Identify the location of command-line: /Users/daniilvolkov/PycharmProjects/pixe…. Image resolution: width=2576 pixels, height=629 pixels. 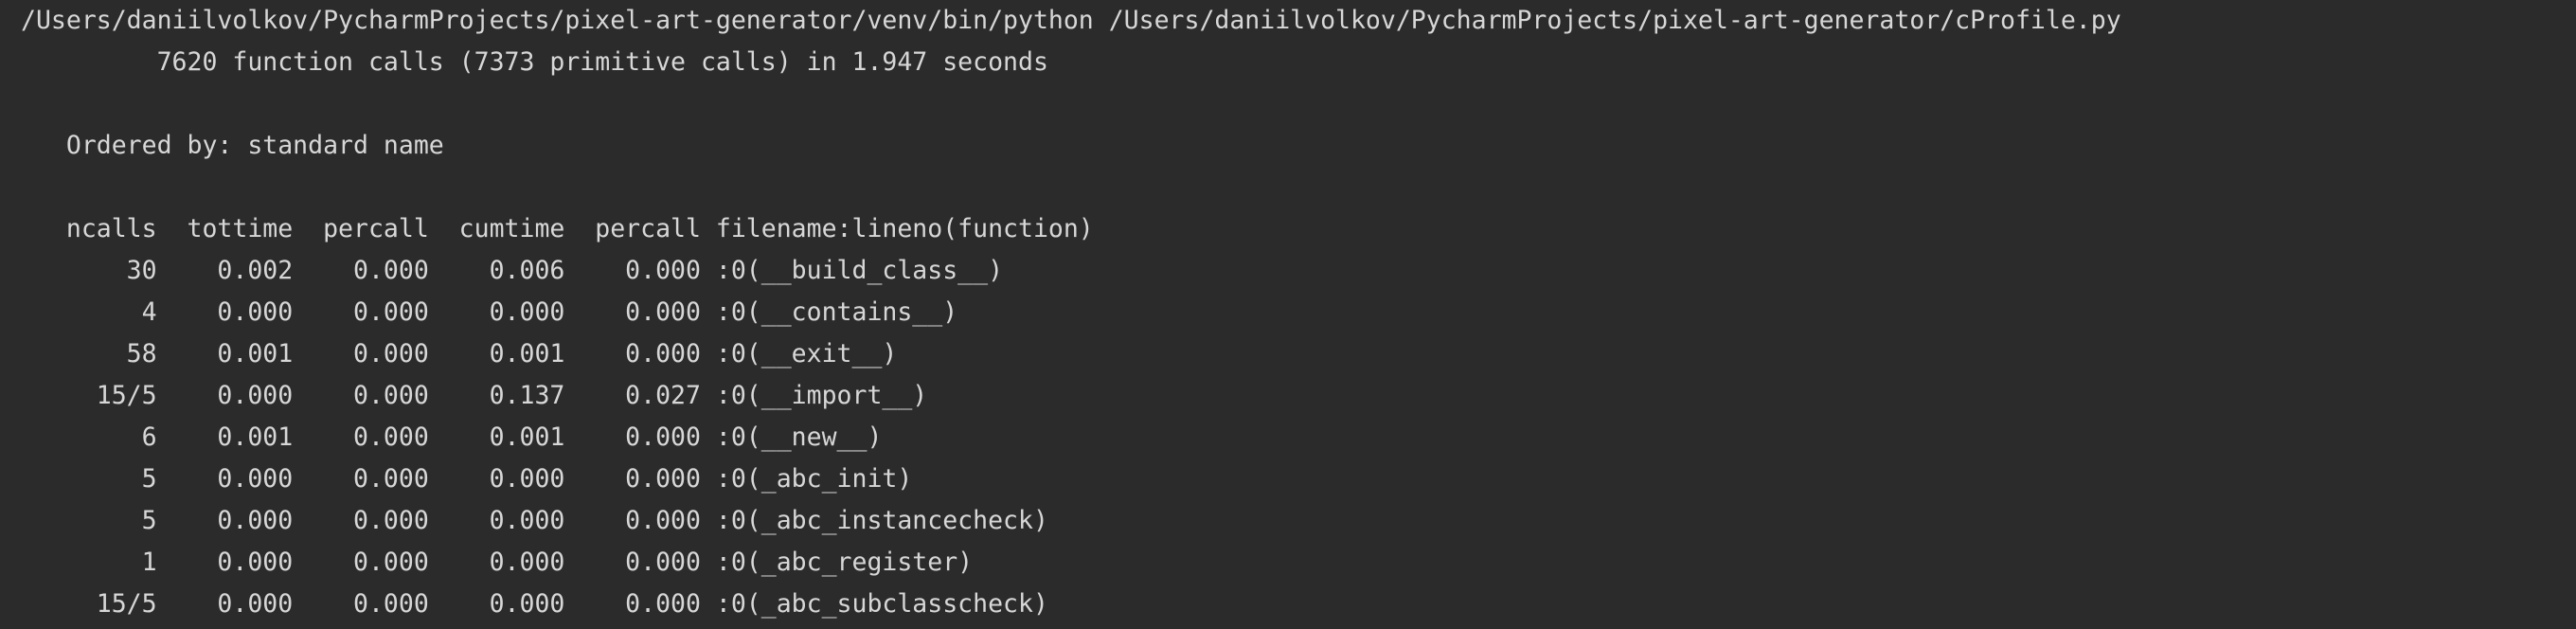
(1071, 20).